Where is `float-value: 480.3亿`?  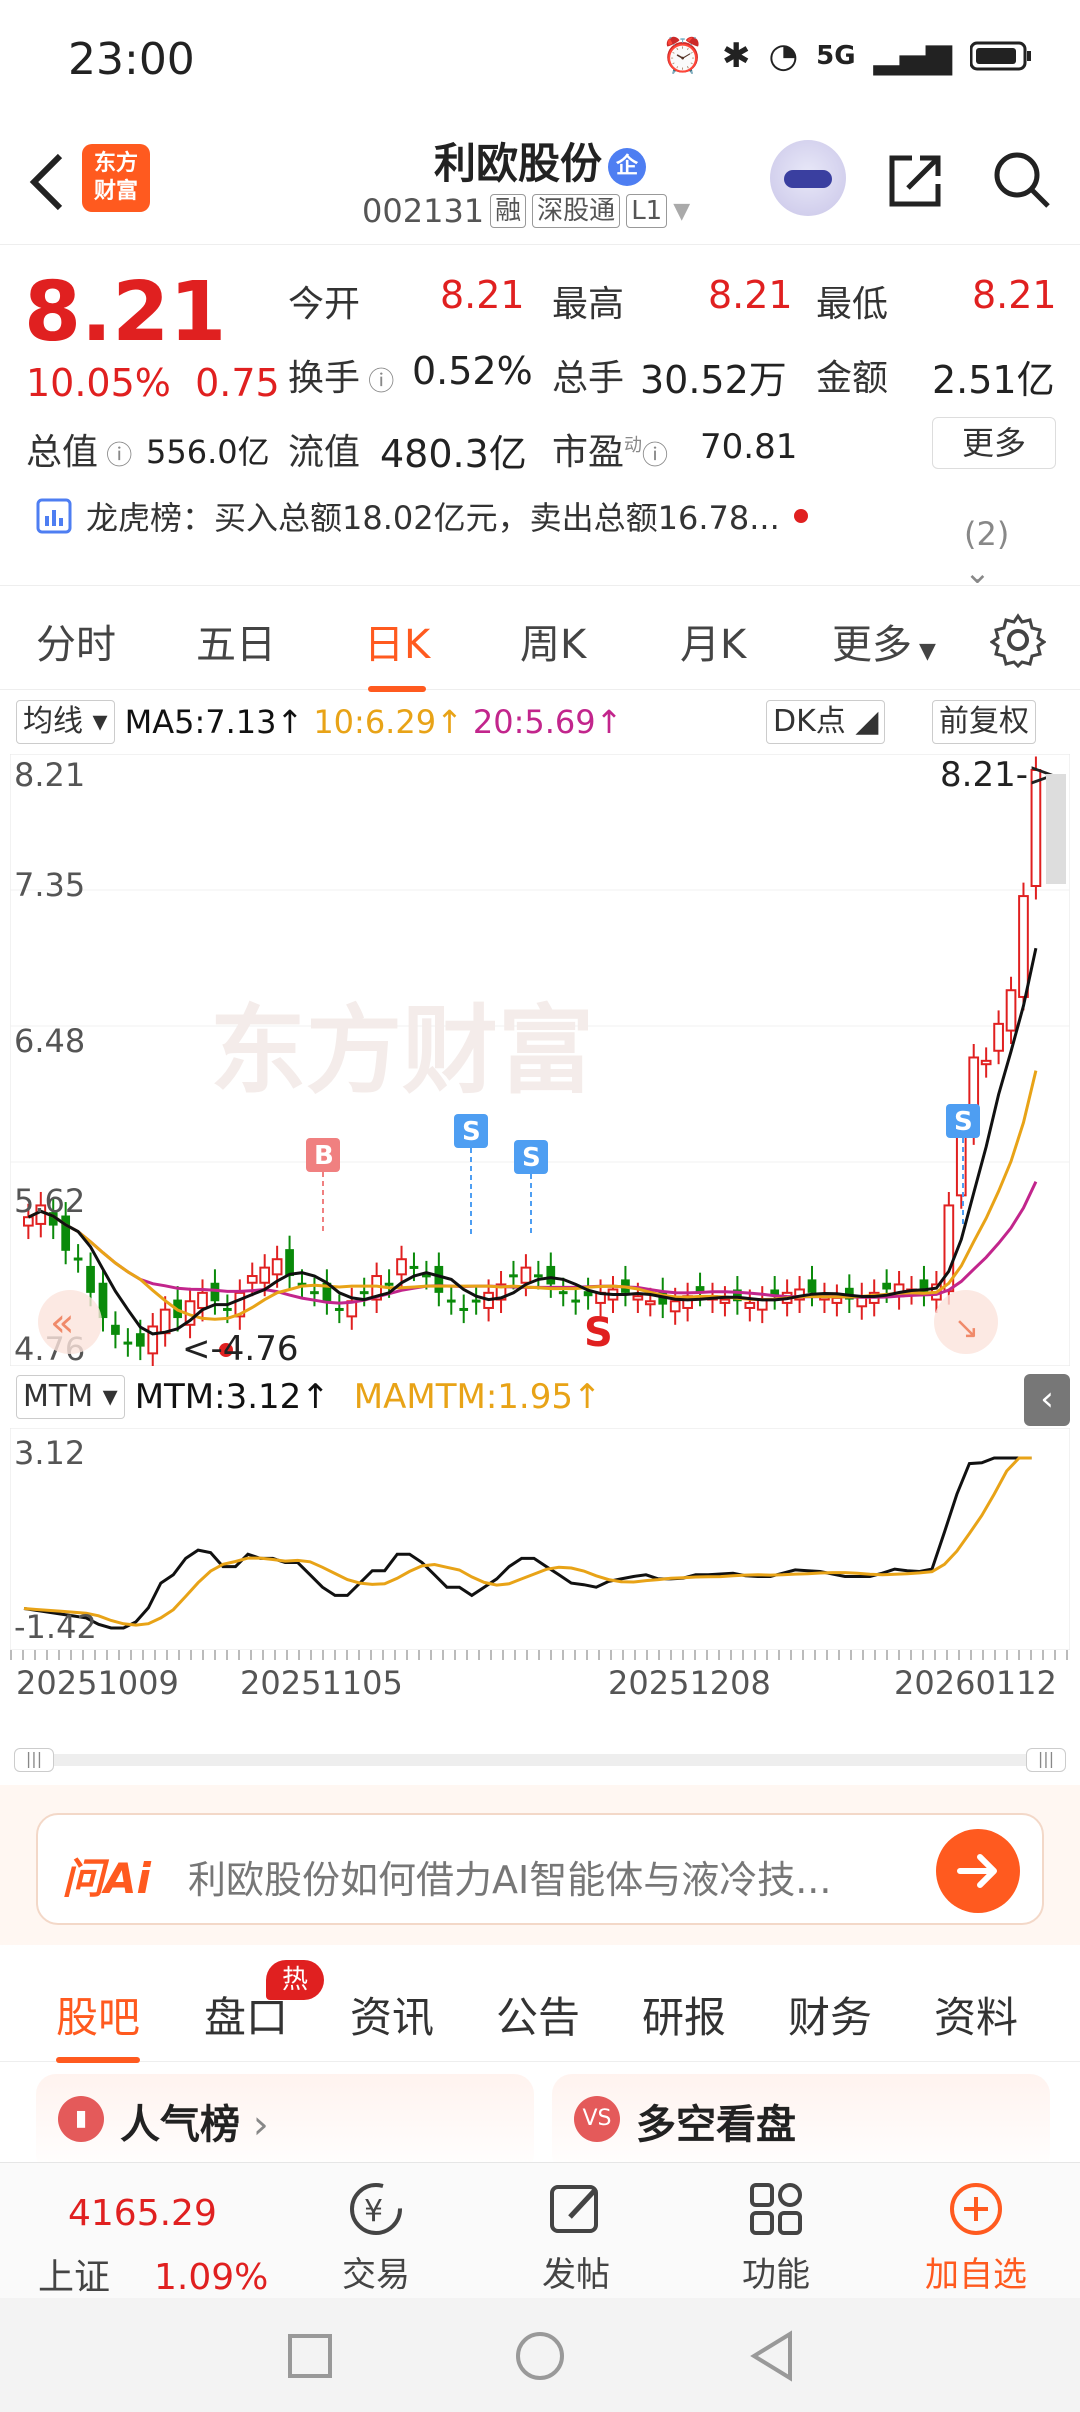
float-value: 480.3亿 is located at coordinates (453, 454).